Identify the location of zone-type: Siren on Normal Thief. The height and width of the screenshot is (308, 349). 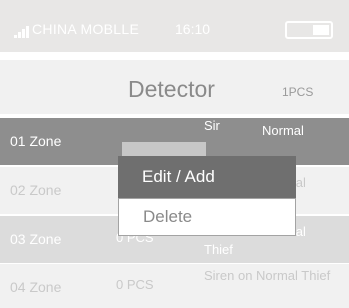
(267, 275).